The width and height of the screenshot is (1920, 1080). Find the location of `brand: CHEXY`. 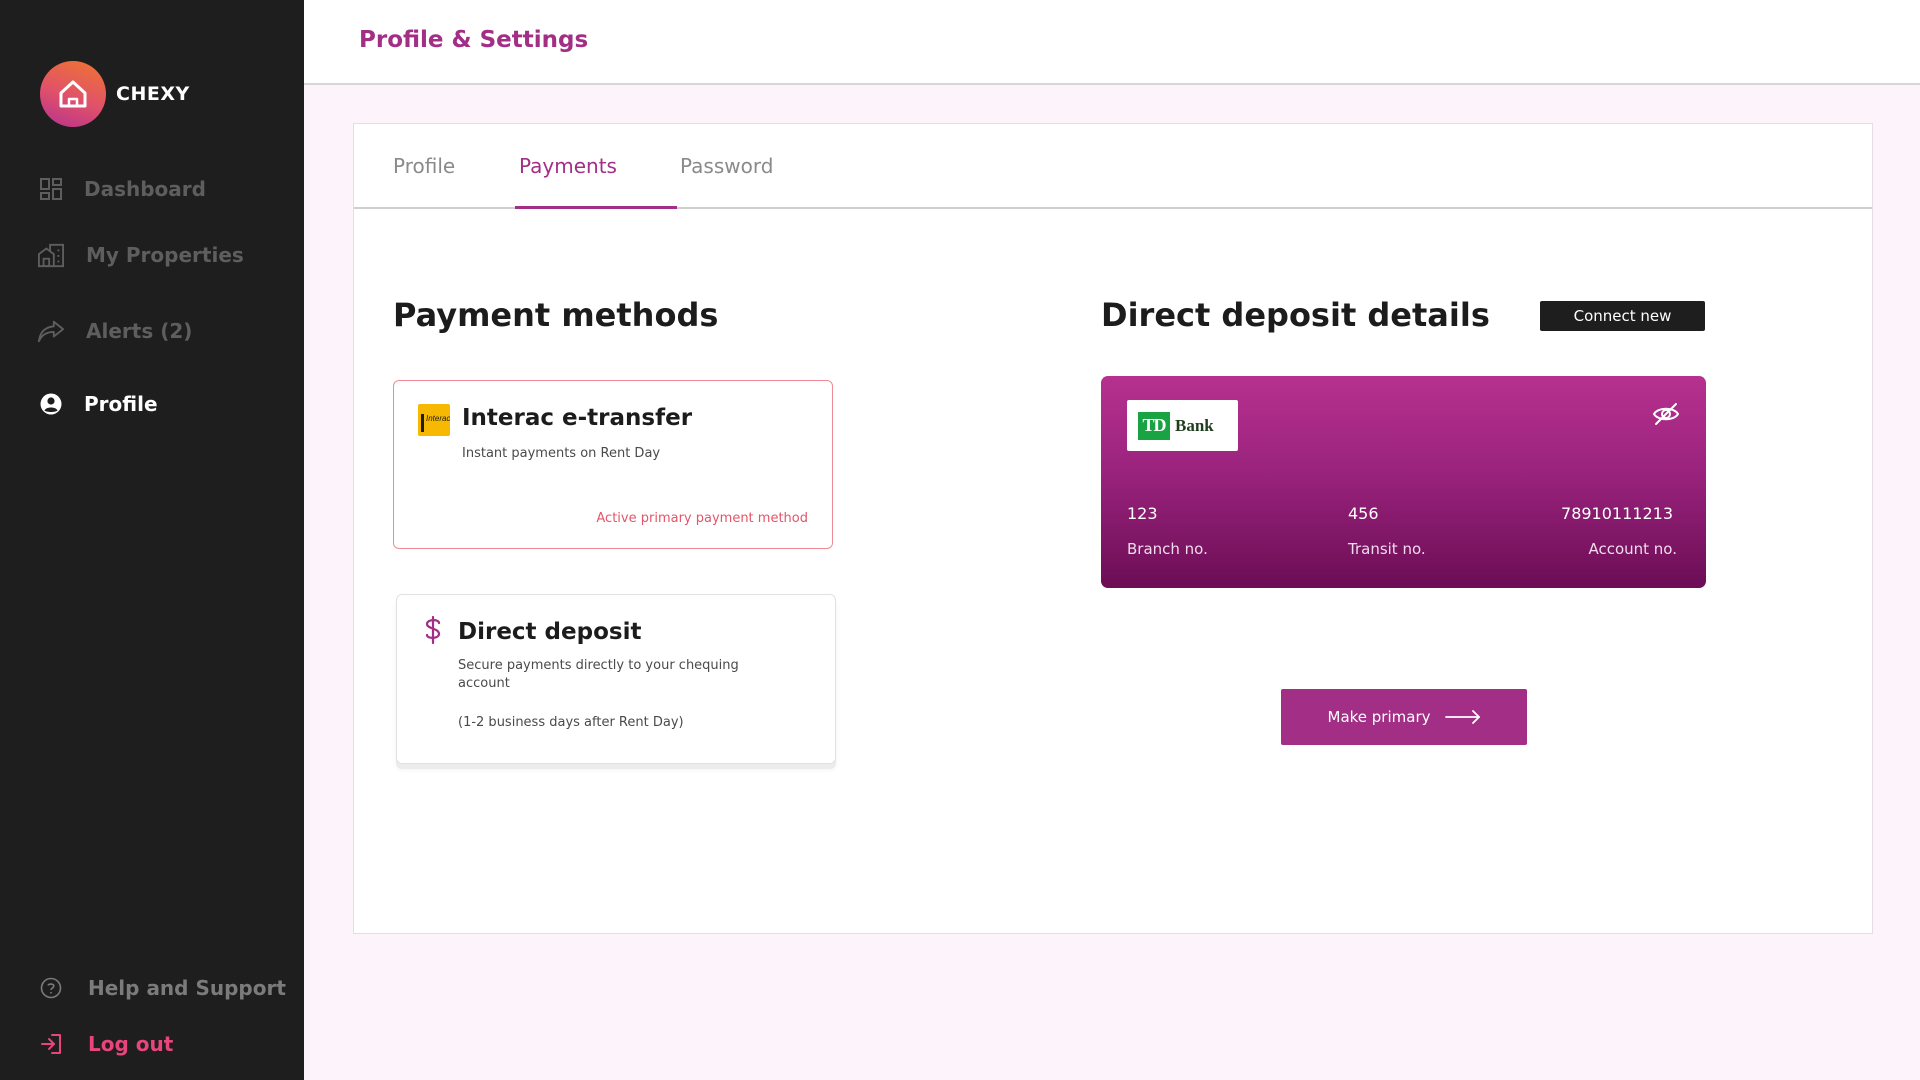

brand: CHEXY is located at coordinates (115, 94).